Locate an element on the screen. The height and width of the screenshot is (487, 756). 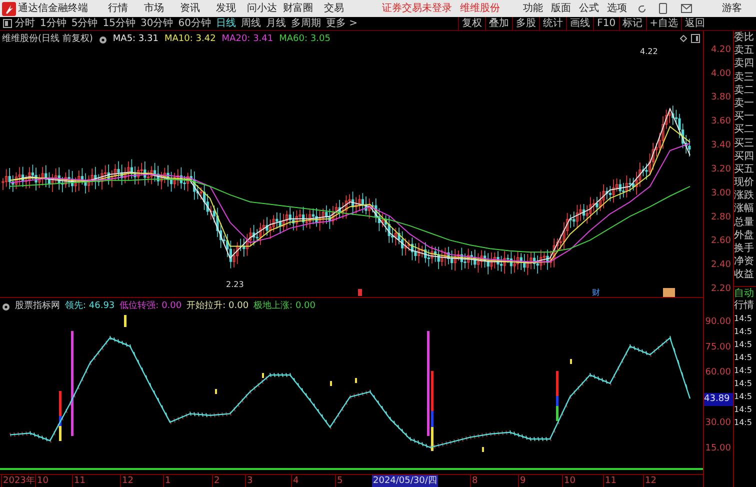
ma-legend-value: MA60: 3.05 is located at coordinates (304, 39).